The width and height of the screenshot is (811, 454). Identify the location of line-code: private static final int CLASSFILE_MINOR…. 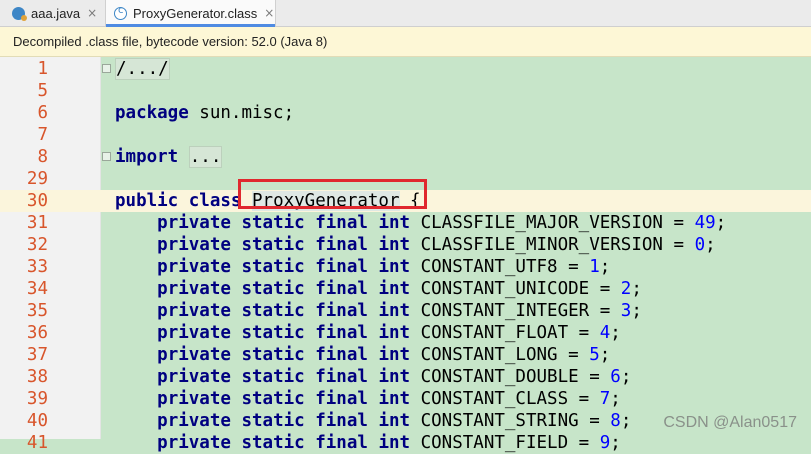
(436, 245).